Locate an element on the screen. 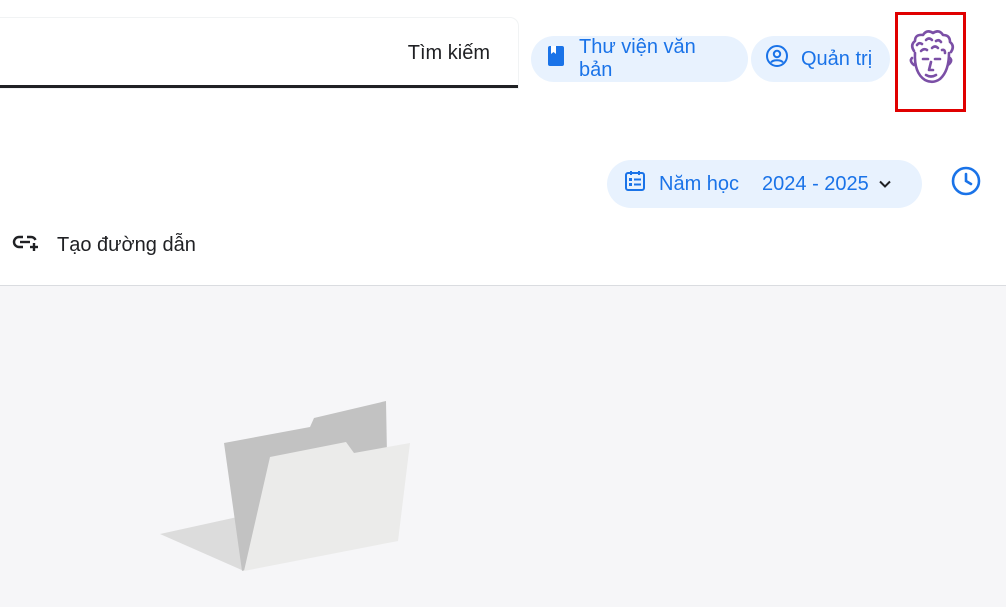 This screenshot has width=1006, height=607. create-link-label: Tạo đường dẫn is located at coordinates (126, 244).